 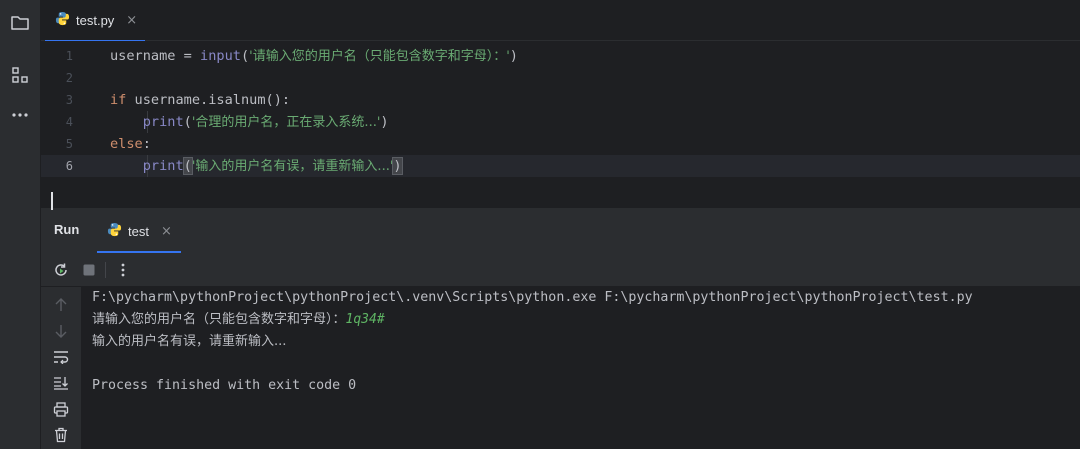 What do you see at coordinates (89, 270) in the screenshot?
I see `stop-icon` at bounding box center [89, 270].